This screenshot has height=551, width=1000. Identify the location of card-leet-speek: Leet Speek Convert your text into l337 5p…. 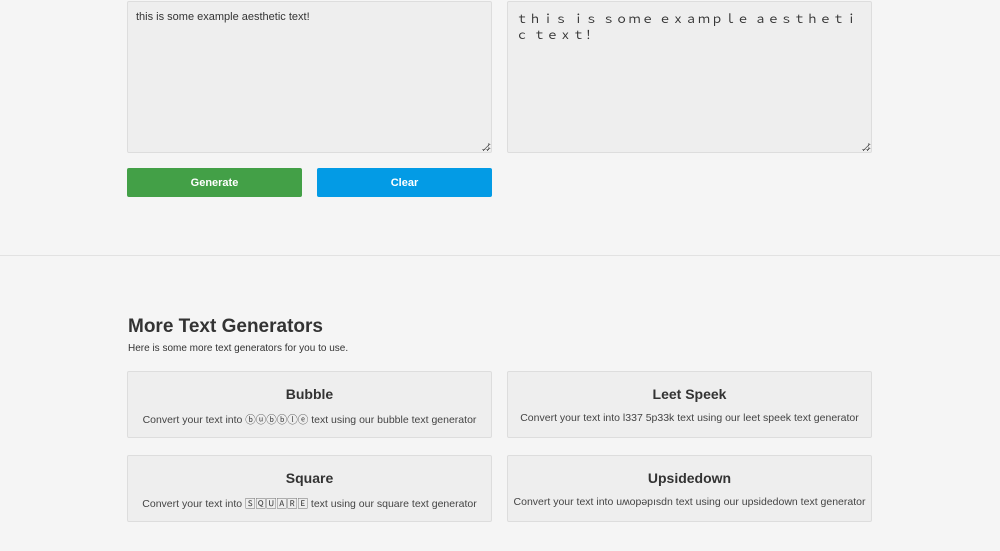
(689, 404).